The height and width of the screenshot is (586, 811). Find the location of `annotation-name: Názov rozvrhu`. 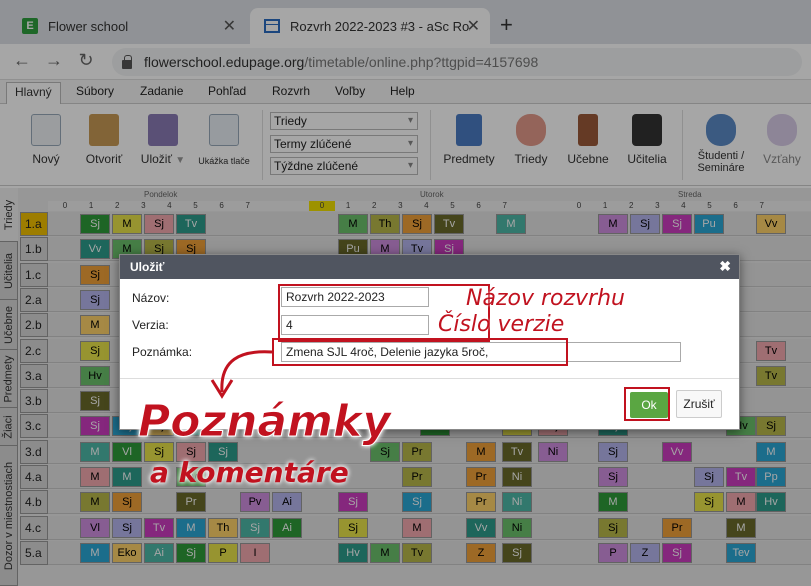

annotation-name: Názov rozvrhu is located at coordinates (545, 298).